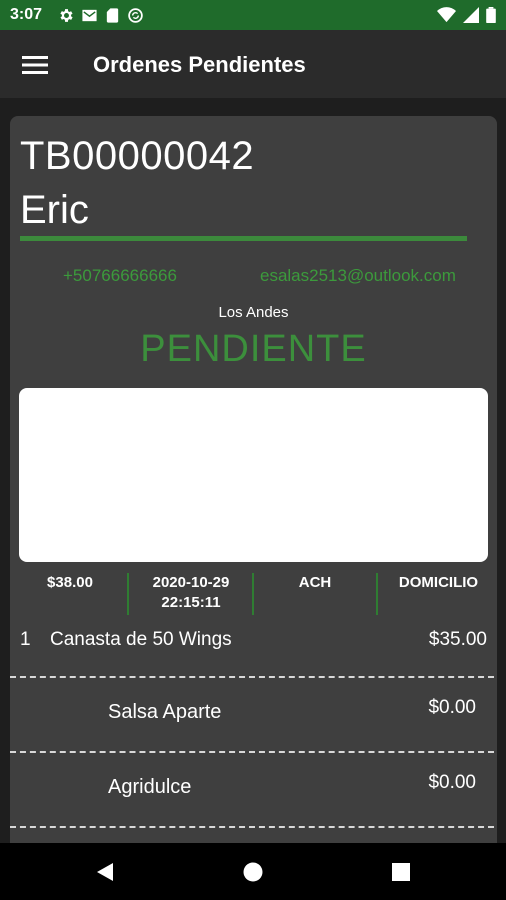  I want to click on order-id: TB00000042, so click(137, 156).